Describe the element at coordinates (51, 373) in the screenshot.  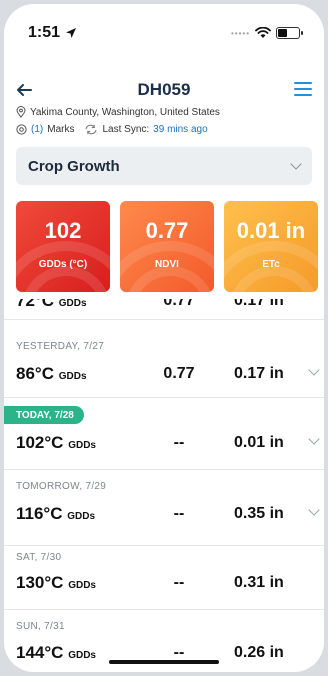
I see `gdd-value: 86°C GDDs` at that location.